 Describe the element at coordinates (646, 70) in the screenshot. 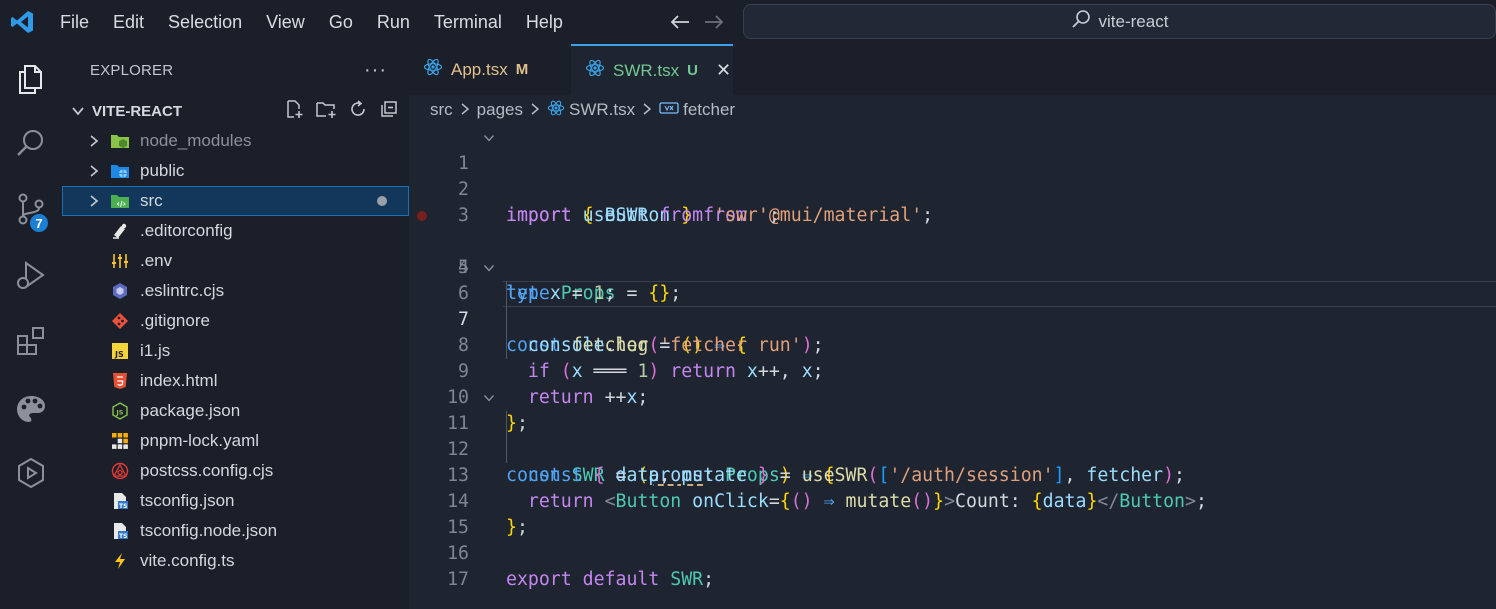

I see `tab-label: SWR.tsx` at that location.